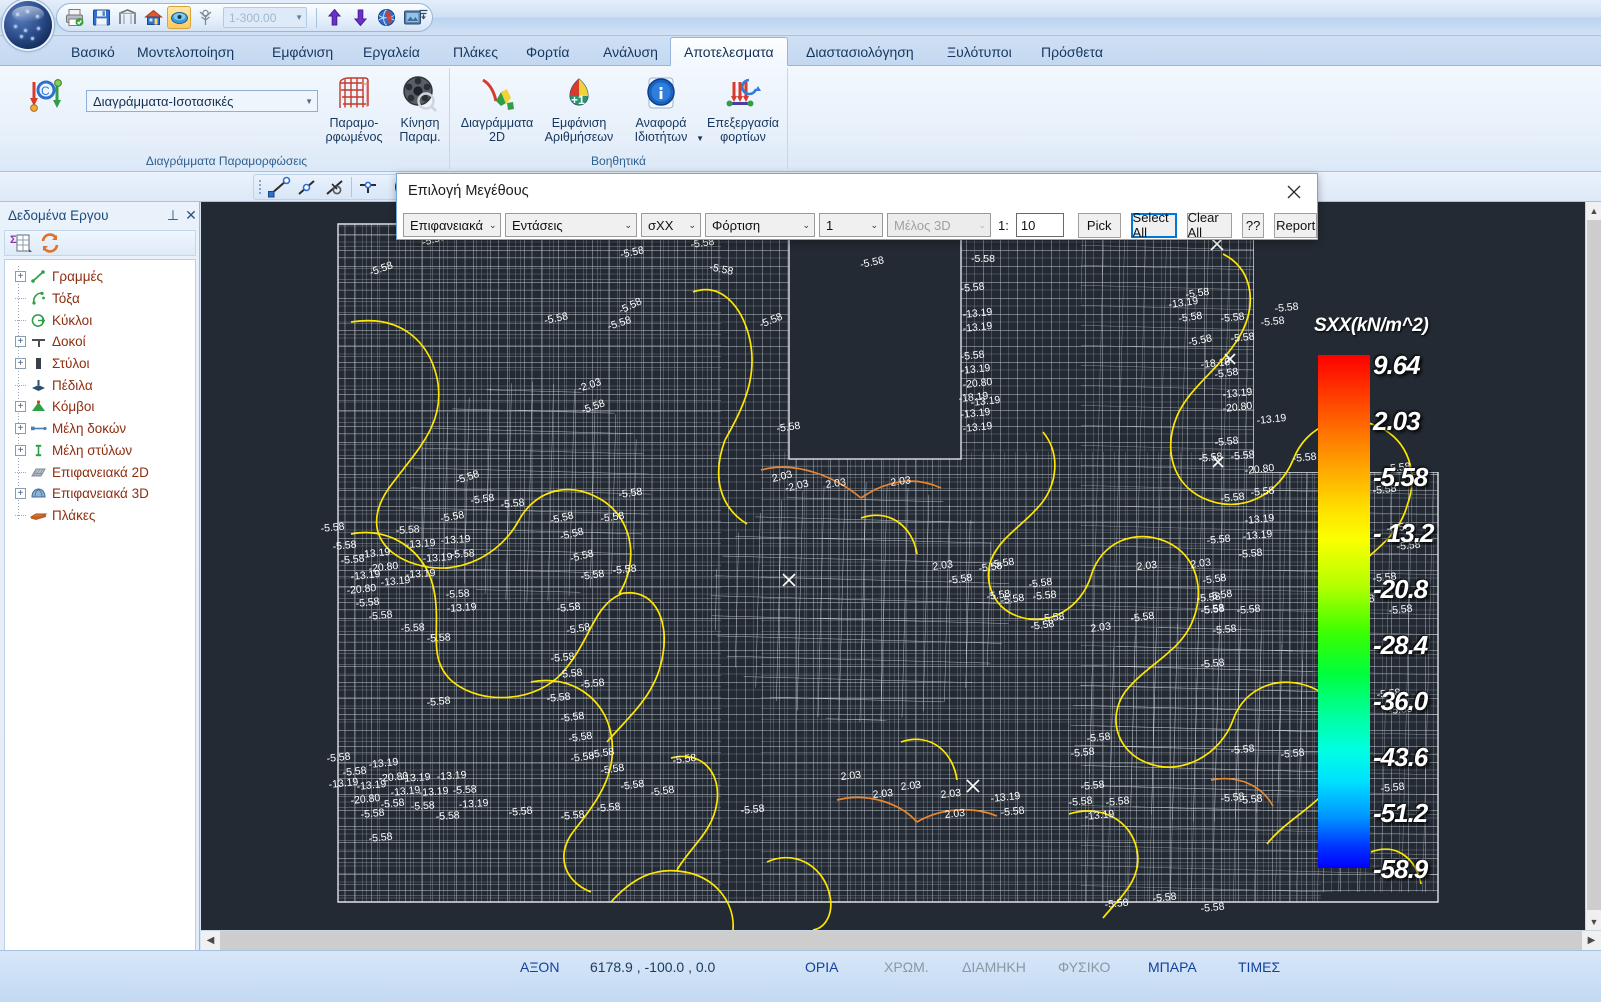 This screenshot has width=1601, height=1002. What do you see at coordinates (1294, 192) in the screenshot?
I see `close-icon` at bounding box center [1294, 192].